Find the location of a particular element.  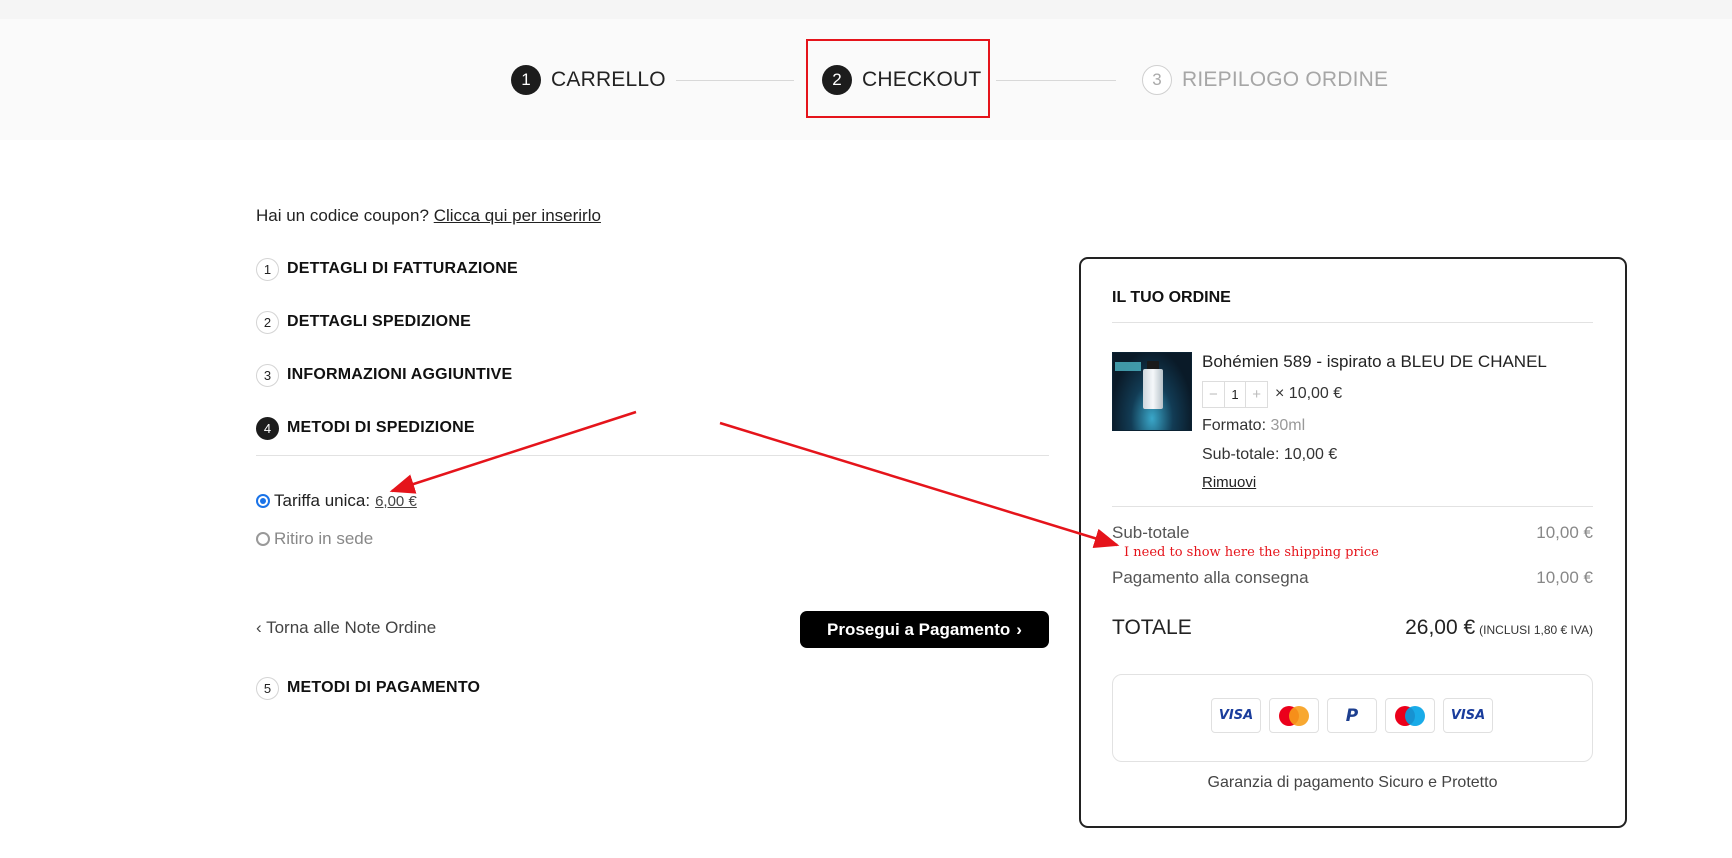

back-link: ‹ Torna alle Note Ordine is located at coordinates (346, 628).